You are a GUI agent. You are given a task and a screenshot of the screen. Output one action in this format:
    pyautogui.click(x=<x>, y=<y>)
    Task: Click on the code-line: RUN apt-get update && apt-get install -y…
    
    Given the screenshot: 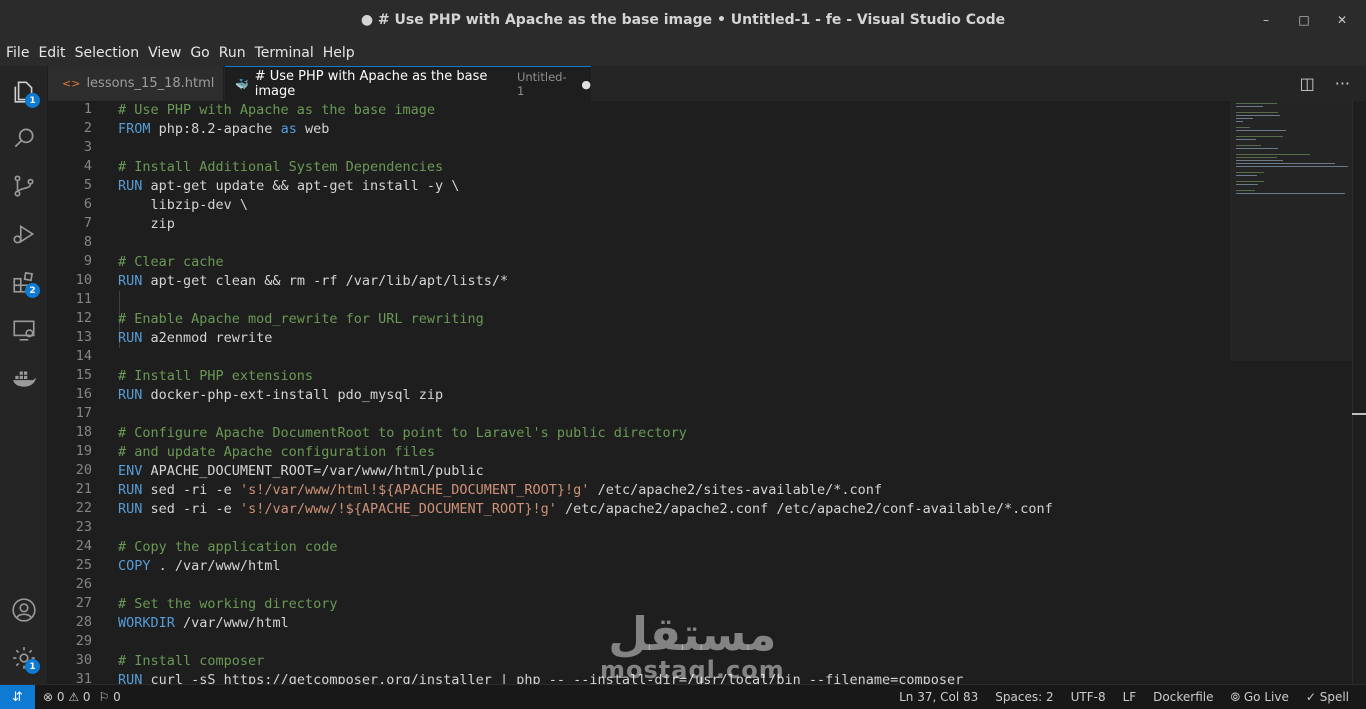 What is the action you would take?
    pyautogui.click(x=288, y=186)
    